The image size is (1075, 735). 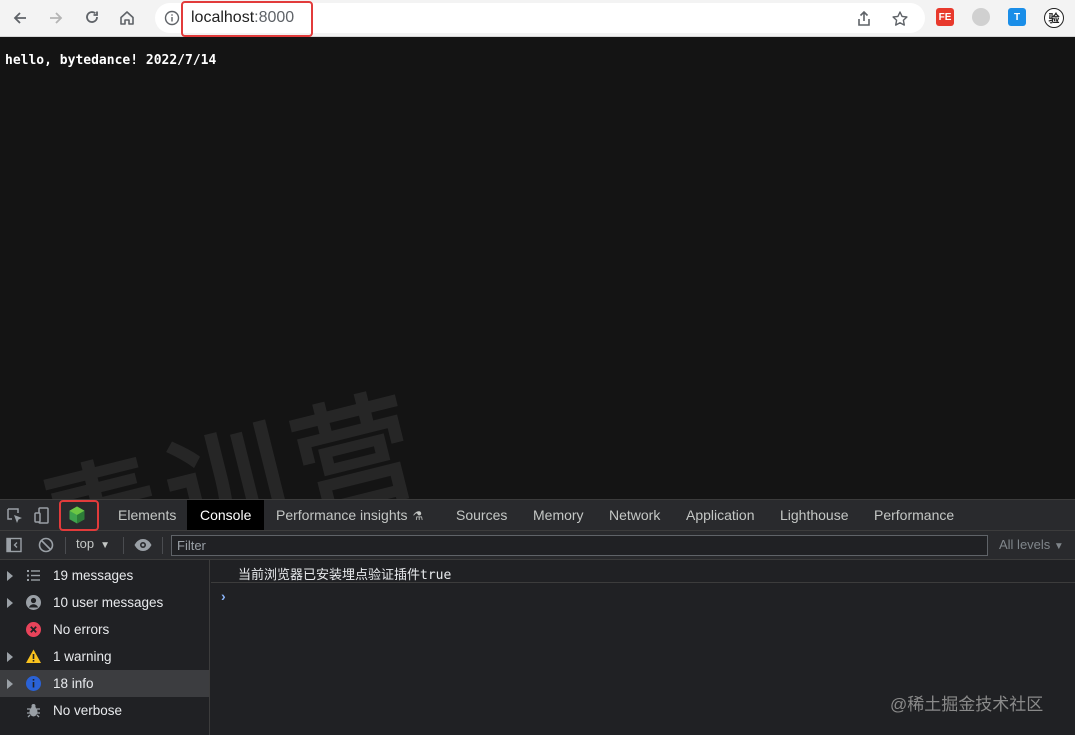 I want to click on url-text: localhost:8000, so click(x=242, y=18).